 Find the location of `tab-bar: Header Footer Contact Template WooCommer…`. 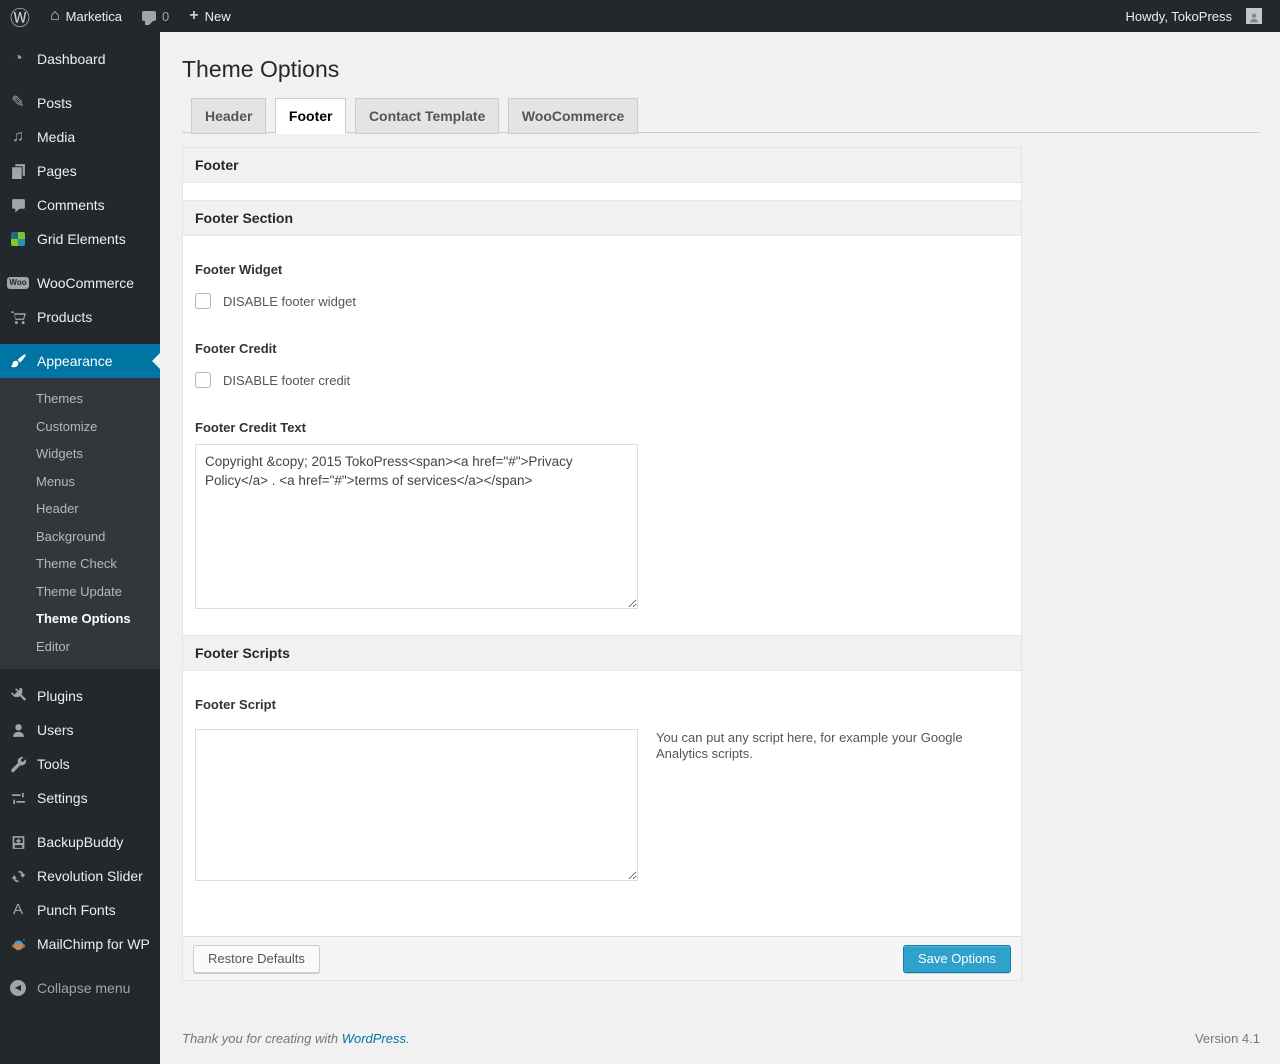

tab-bar: Header Footer Contact Template WooCommer… is located at coordinates (721, 115).